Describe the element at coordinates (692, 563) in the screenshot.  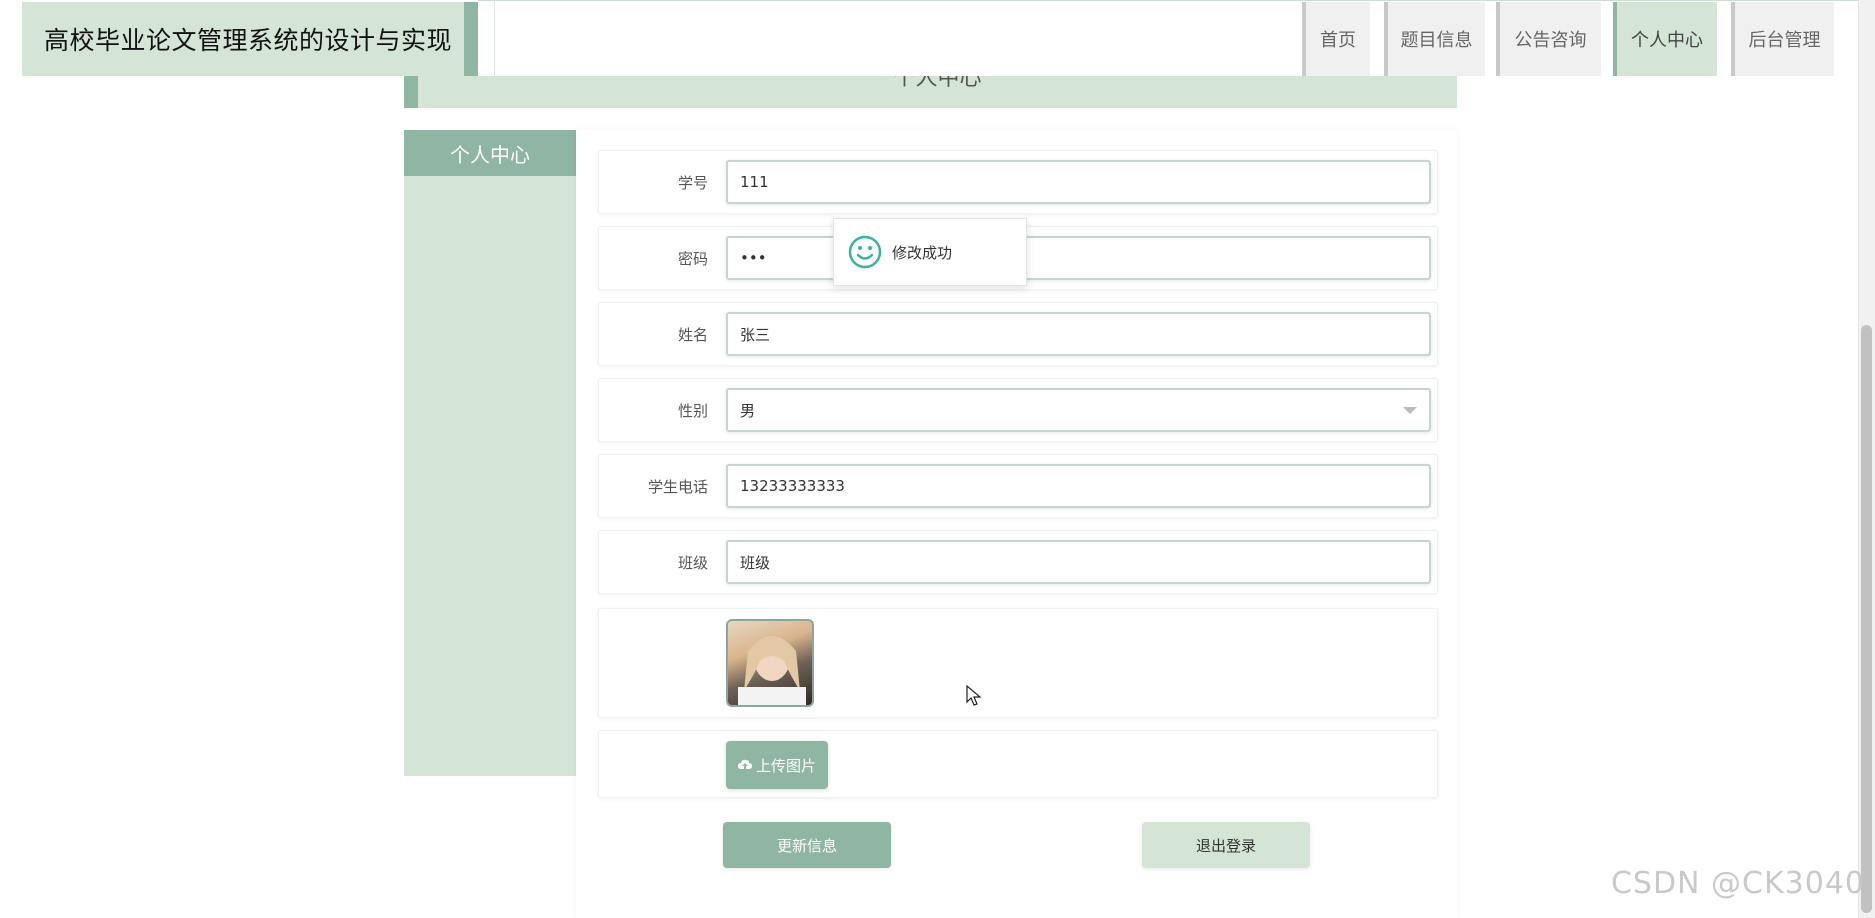
I see `class-label: 班级` at that location.